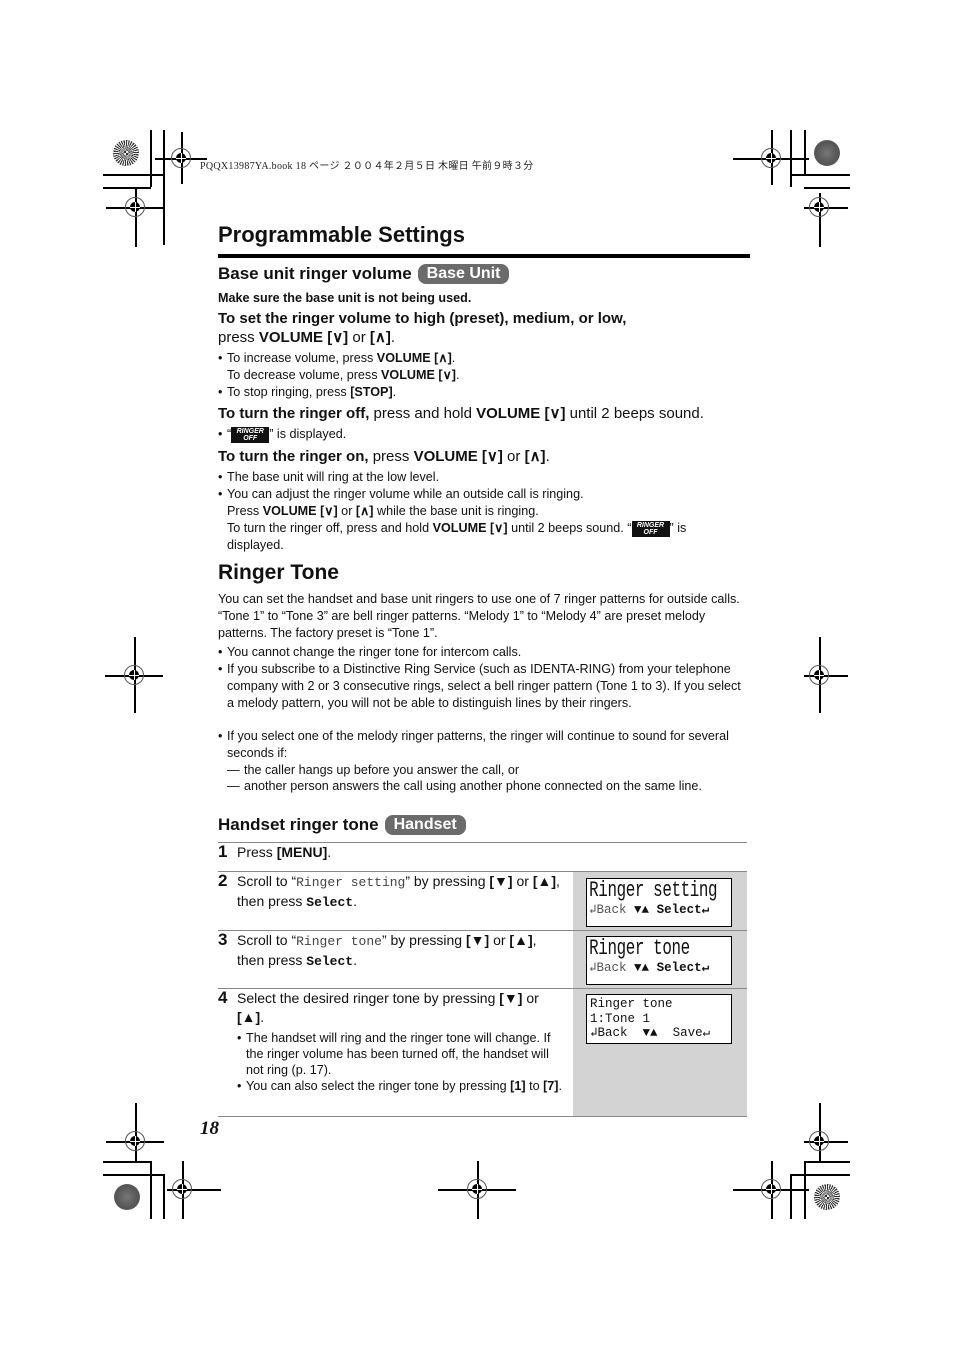 This screenshot has height=1351, width=954. What do you see at coordinates (484, 256) in the screenshot?
I see `title-rule` at bounding box center [484, 256].